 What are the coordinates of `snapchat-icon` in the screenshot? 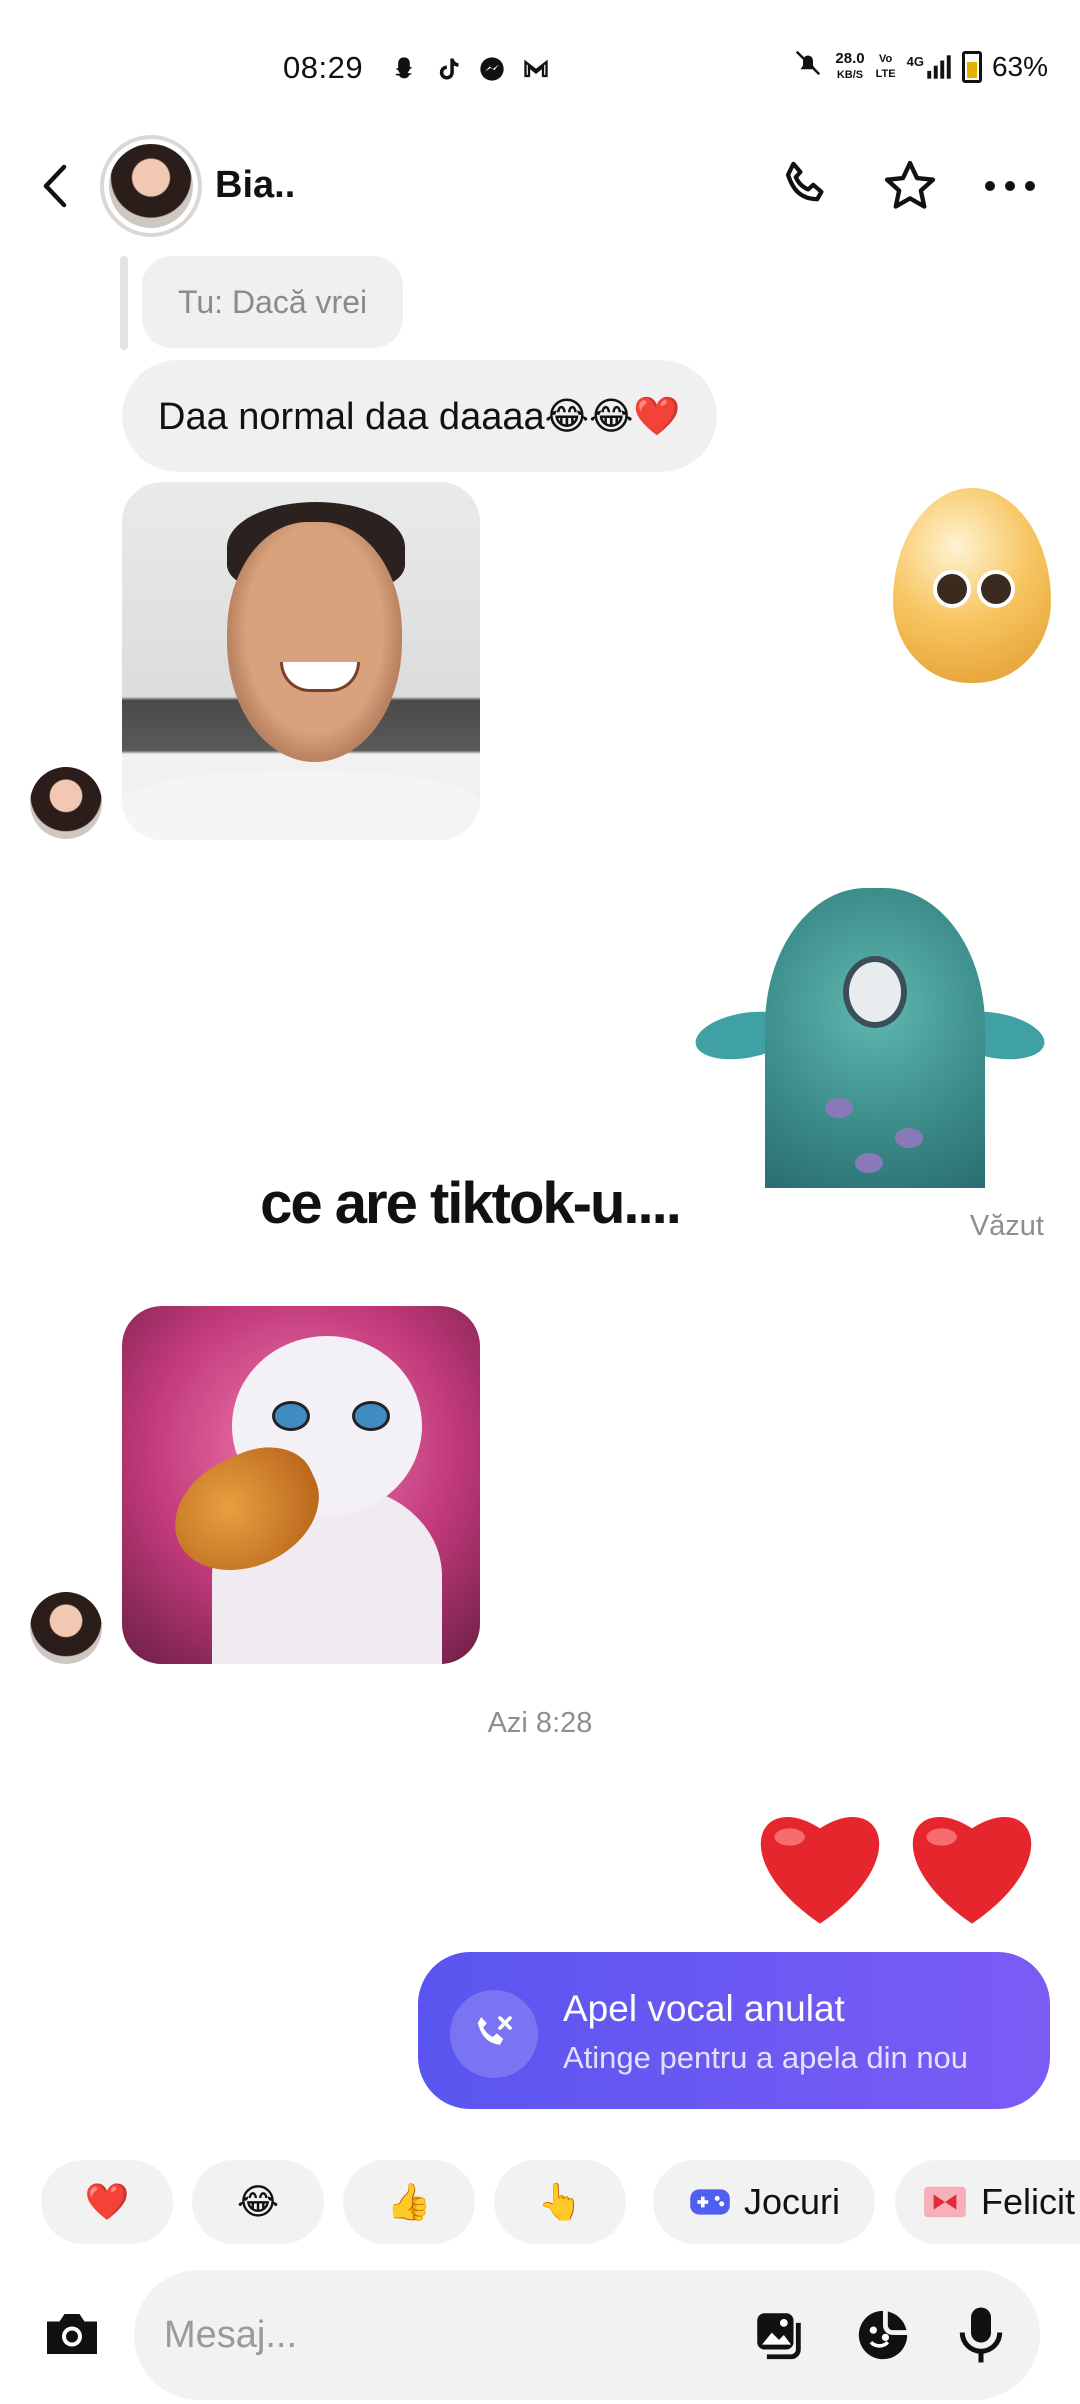 It's located at (404, 69).